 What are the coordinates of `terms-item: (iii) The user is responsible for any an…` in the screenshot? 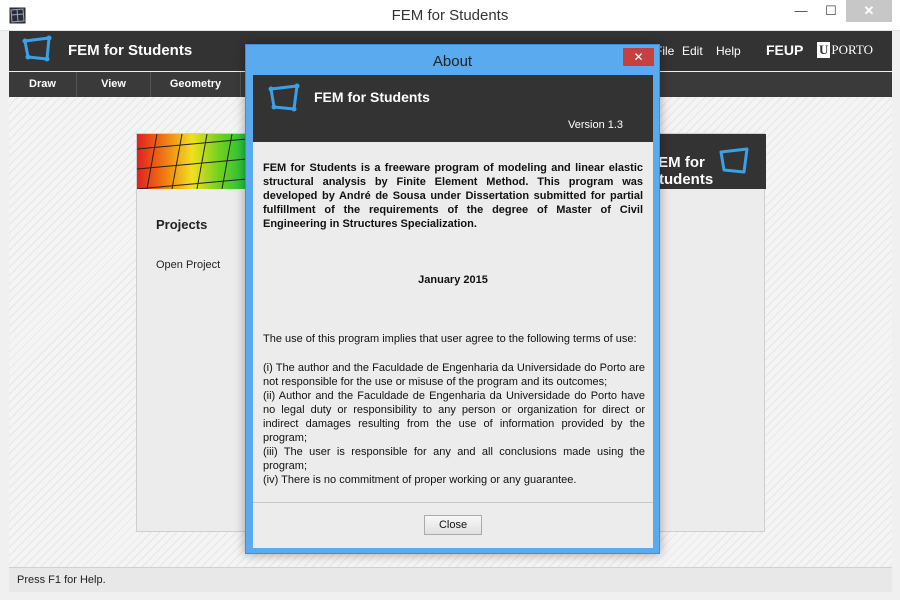 It's located at (454, 459).